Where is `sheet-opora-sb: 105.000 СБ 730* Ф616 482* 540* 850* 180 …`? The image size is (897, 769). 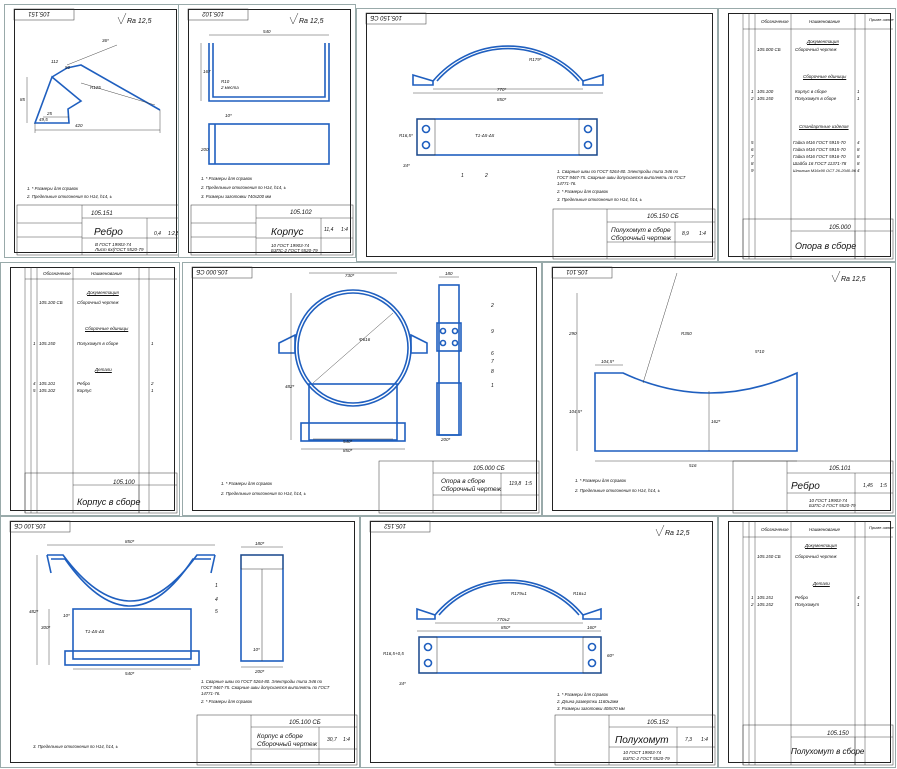 sheet-opora-sb: 105.000 СБ 730* Ф616 482* 540* 850* 180 … is located at coordinates (362, 389).